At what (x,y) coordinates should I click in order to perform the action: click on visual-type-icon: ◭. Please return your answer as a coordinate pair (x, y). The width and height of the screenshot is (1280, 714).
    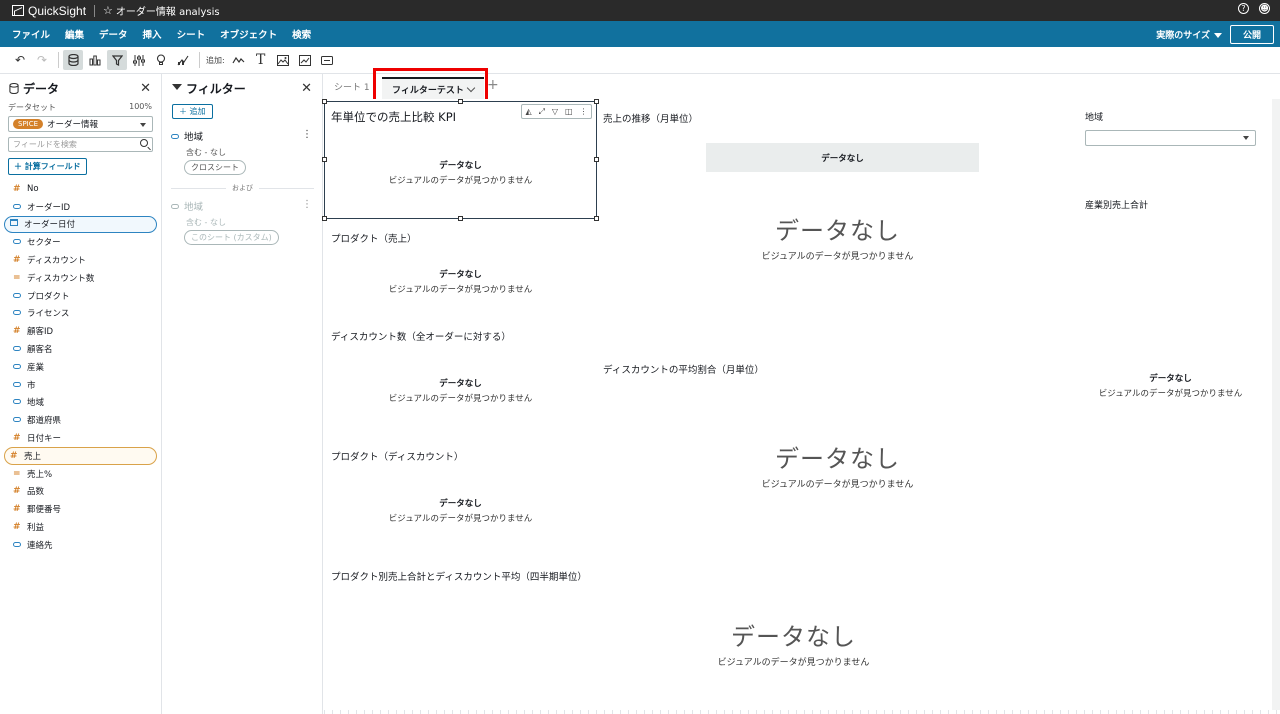
    Looking at the image, I should click on (528, 111).